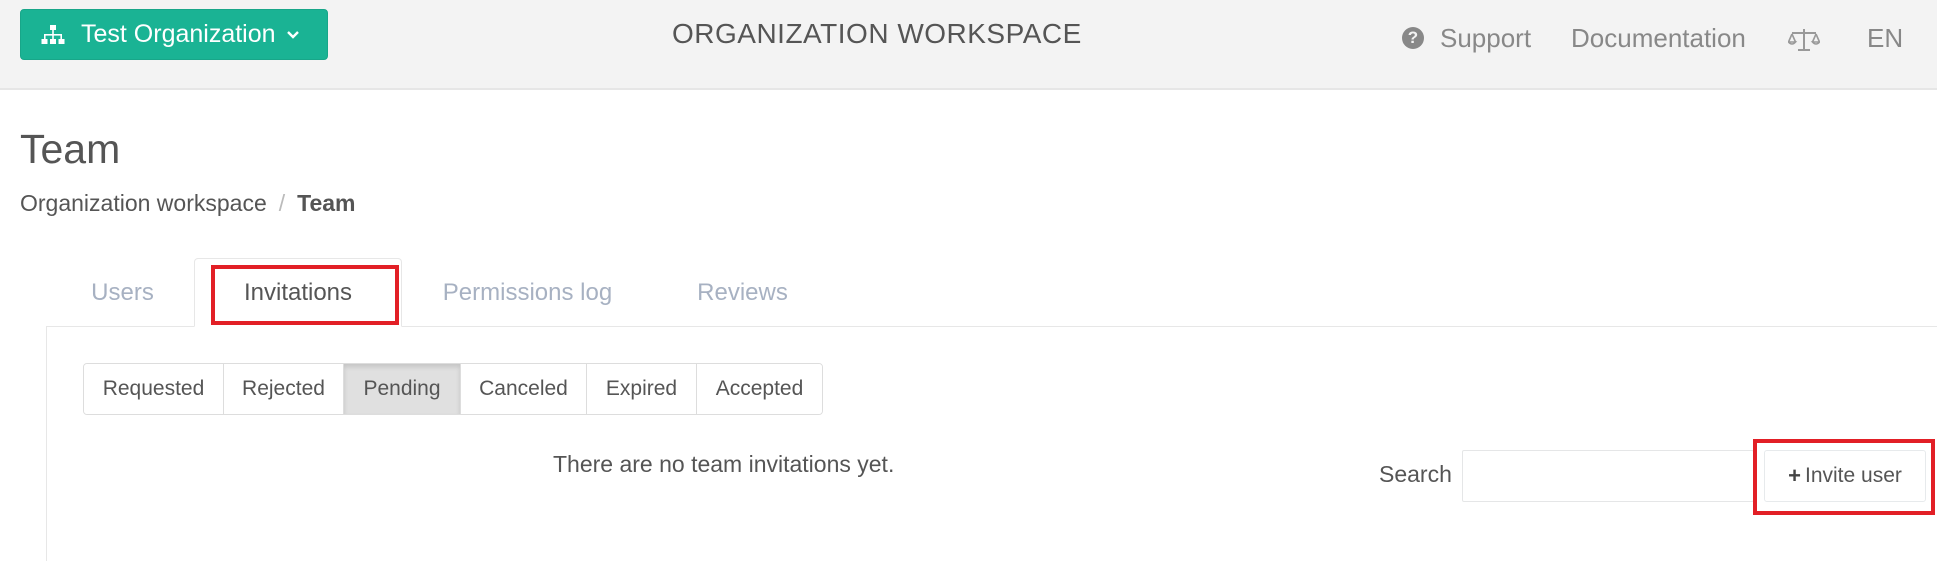 Image resolution: width=1937 pixels, height=561 pixels. I want to click on tab-users: Users, so click(122, 292).